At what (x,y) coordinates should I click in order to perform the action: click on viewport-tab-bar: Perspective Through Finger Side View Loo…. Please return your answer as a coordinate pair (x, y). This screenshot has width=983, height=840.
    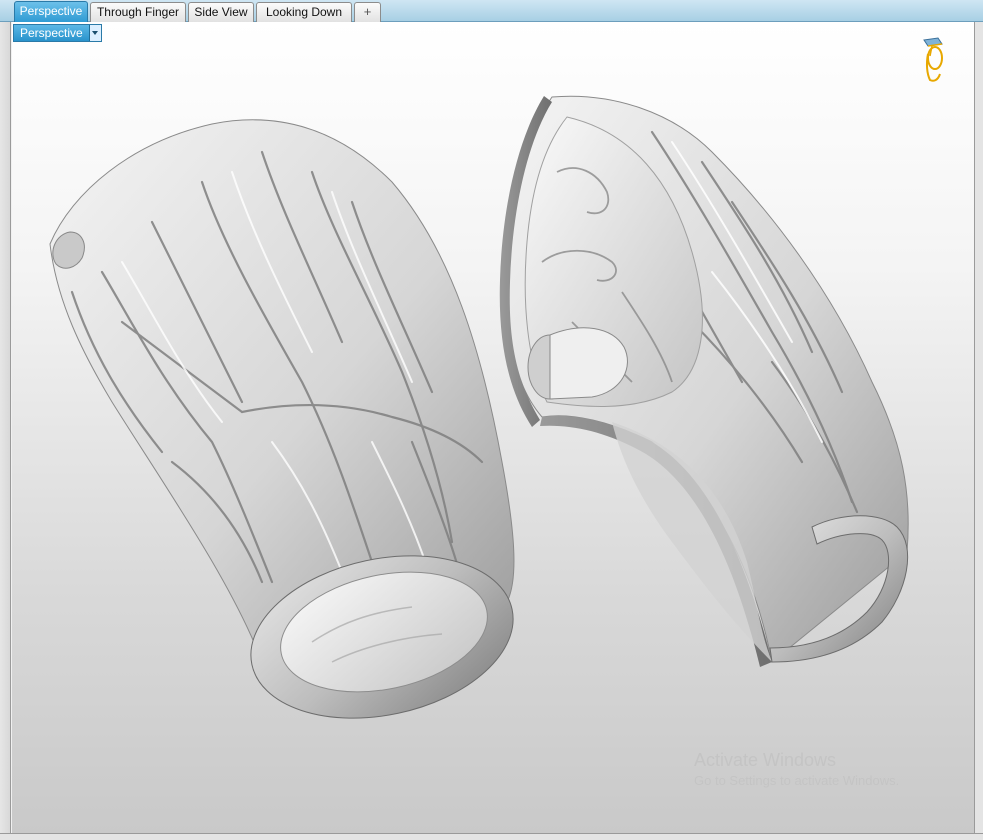
    Looking at the image, I should click on (491, 11).